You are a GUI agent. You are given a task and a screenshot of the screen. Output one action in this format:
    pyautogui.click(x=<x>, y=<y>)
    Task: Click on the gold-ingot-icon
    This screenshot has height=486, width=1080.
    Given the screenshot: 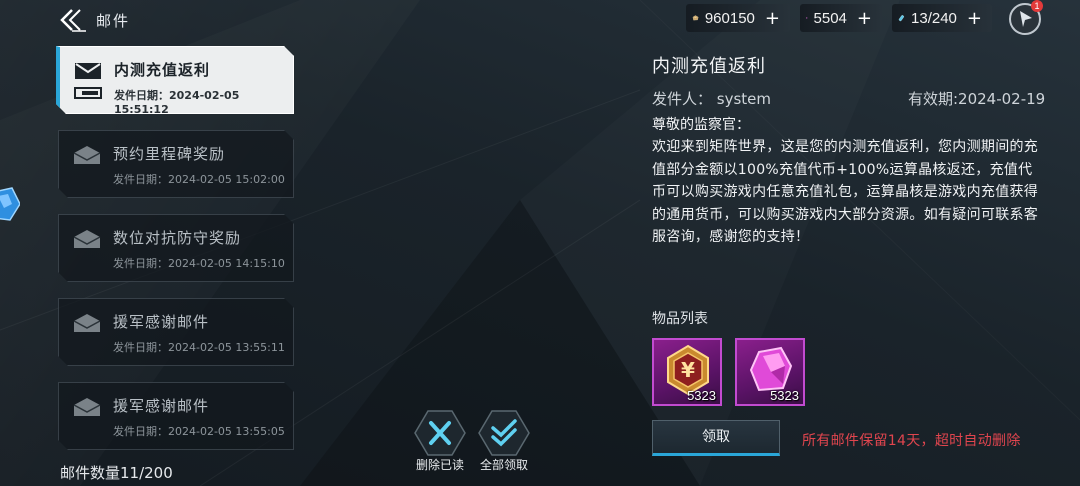 What is the action you would take?
    pyautogui.click(x=695, y=18)
    